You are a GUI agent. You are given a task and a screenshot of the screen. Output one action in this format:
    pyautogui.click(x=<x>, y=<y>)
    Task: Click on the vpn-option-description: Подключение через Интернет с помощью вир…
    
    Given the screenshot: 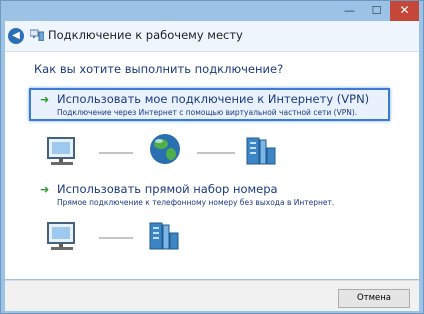 What is the action you would take?
    pyautogui.click(x=207, y=112)
    